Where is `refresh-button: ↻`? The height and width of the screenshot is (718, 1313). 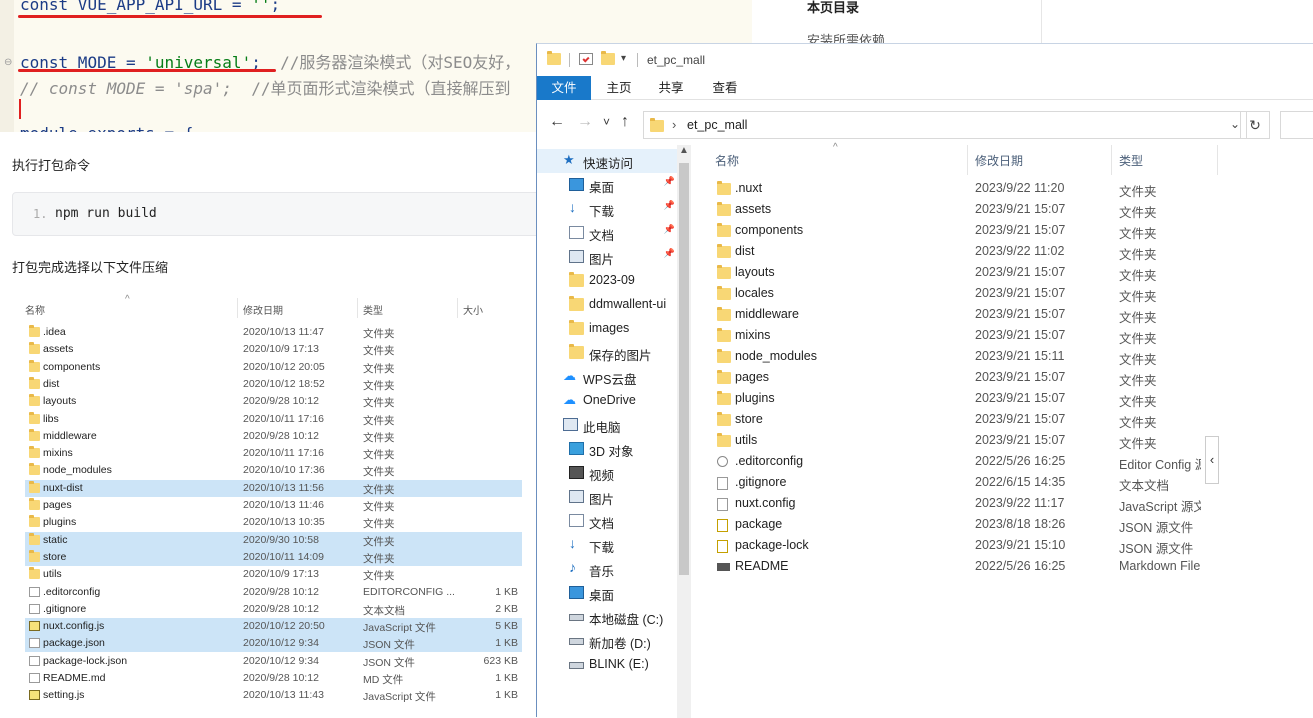
refresh-button: ↻ is located at coordinates (1255, 125).